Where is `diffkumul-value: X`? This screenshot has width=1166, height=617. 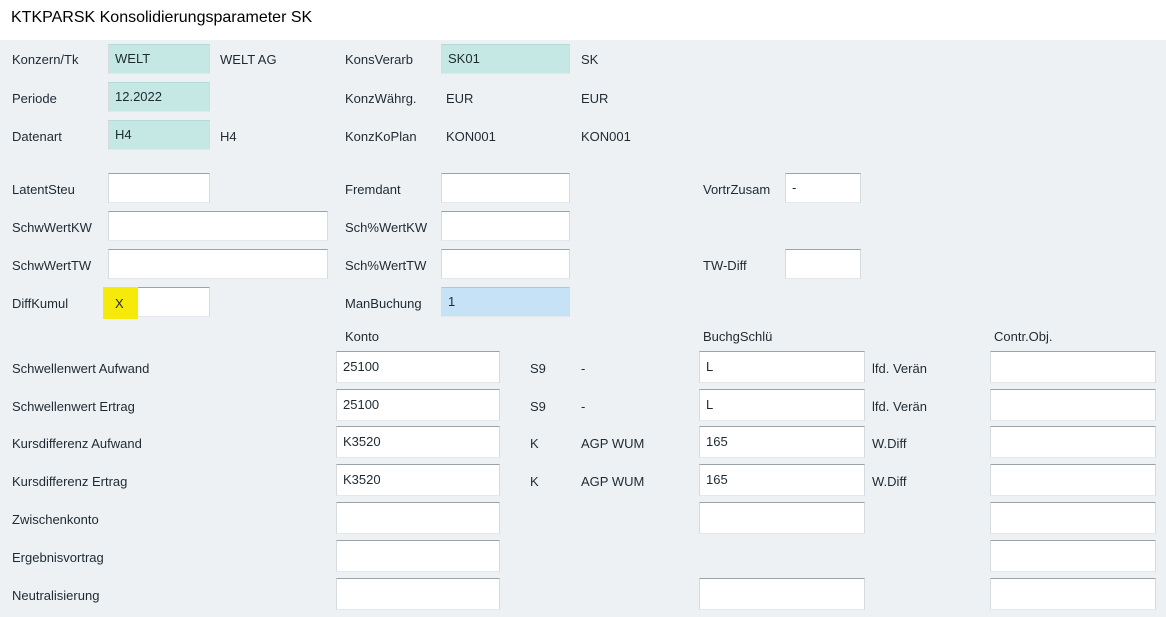 diffkumul-value: X is located at coordinates (119, 303).